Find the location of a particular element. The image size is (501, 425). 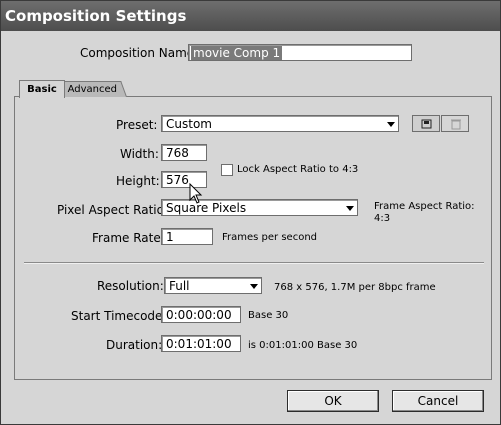

arrow-cursor-icon is located at coordinates (196, 193).